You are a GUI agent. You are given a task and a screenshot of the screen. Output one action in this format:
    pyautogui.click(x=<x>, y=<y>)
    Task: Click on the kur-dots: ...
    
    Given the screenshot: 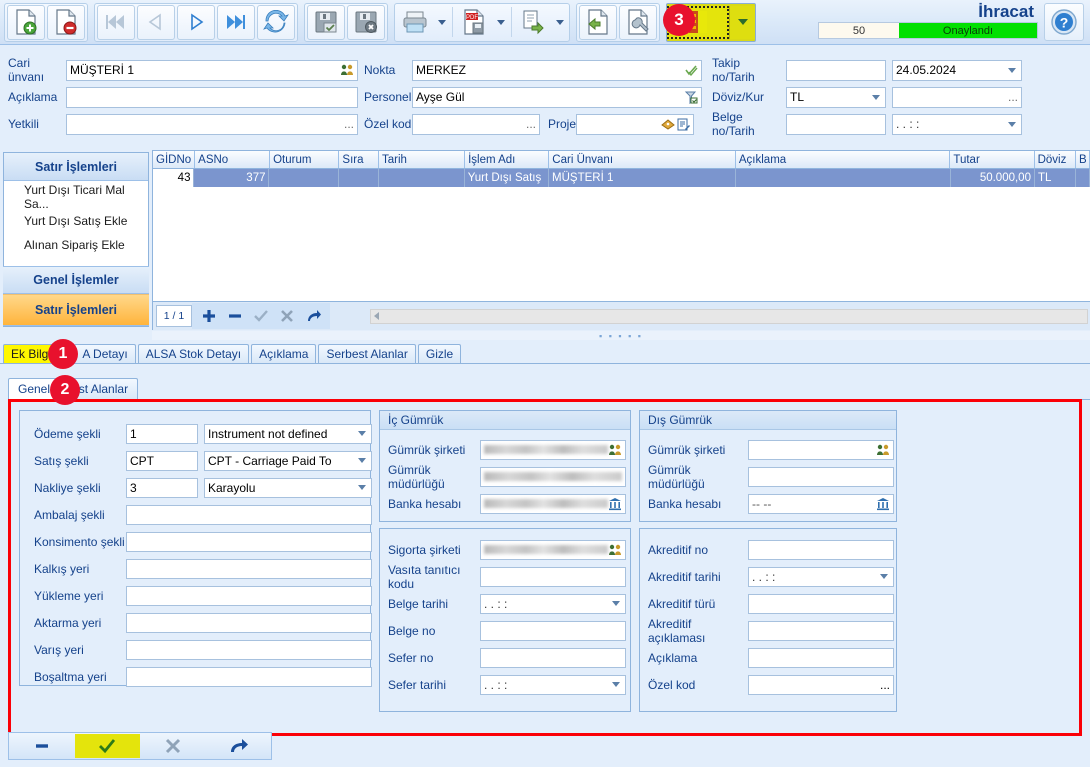 What is the action you would take?
    pyautogui.click(x=1011, y=97)
    